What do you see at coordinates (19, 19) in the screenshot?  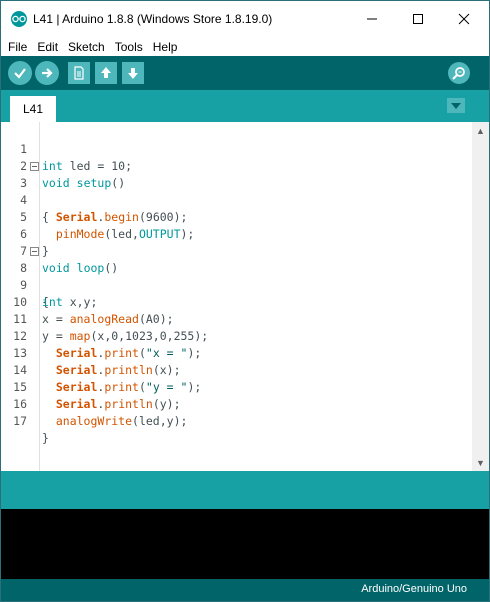 I see `arduino-logo-icon` at bounding box center [19, 19].